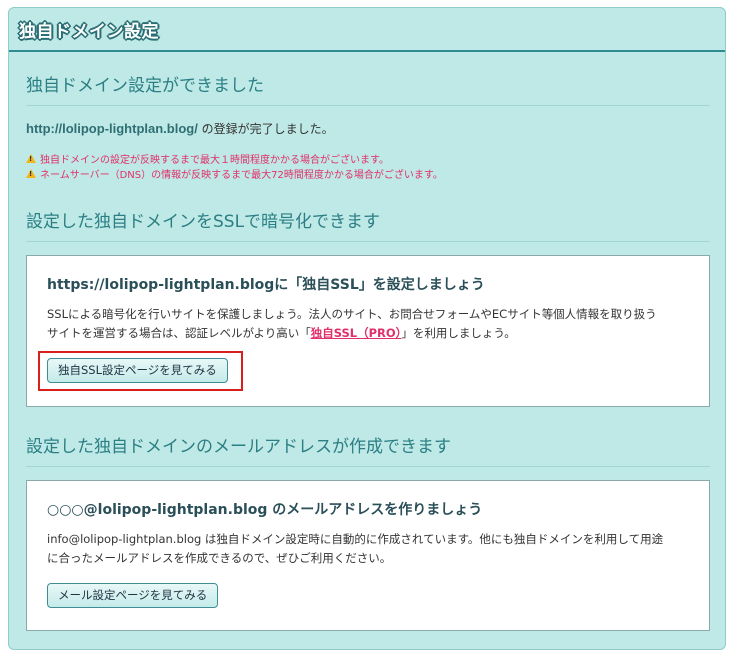 The image size is (736, 658). Describe the element at coordinates (368, 88) in the screenshot. I see `completion-heading: 独自ドメイン設定ができました` at that location.